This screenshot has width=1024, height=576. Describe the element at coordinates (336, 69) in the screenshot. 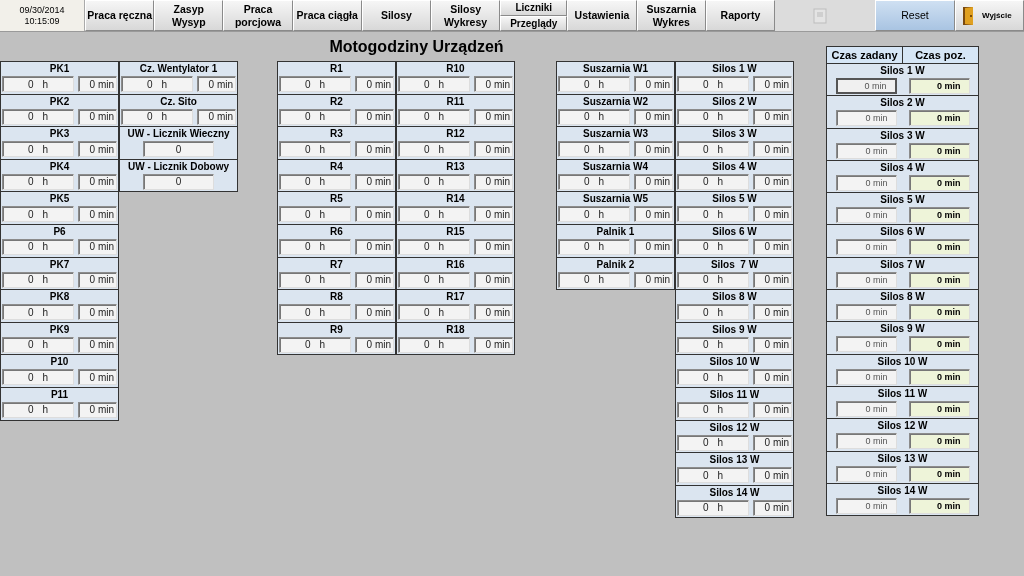

I see `device-label: R1` at that location.